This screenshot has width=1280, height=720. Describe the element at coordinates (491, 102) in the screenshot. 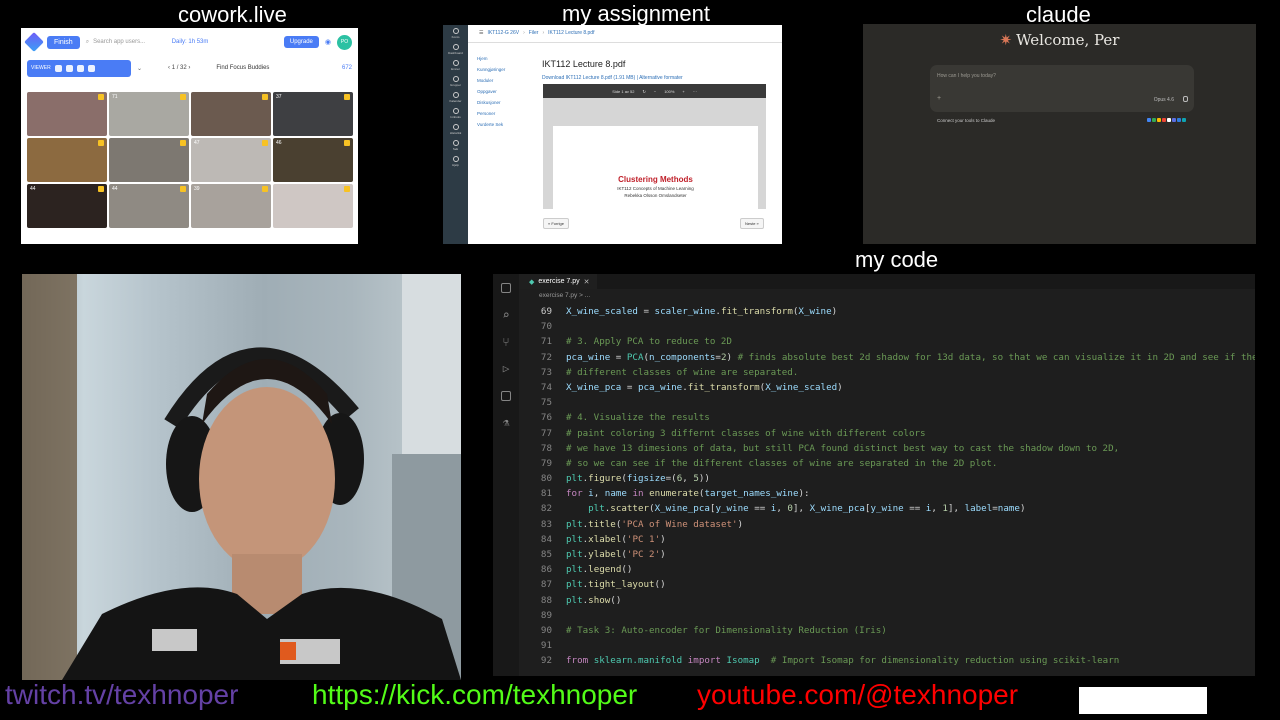

I see `course-nav-link: Diskusjoner` at that location.